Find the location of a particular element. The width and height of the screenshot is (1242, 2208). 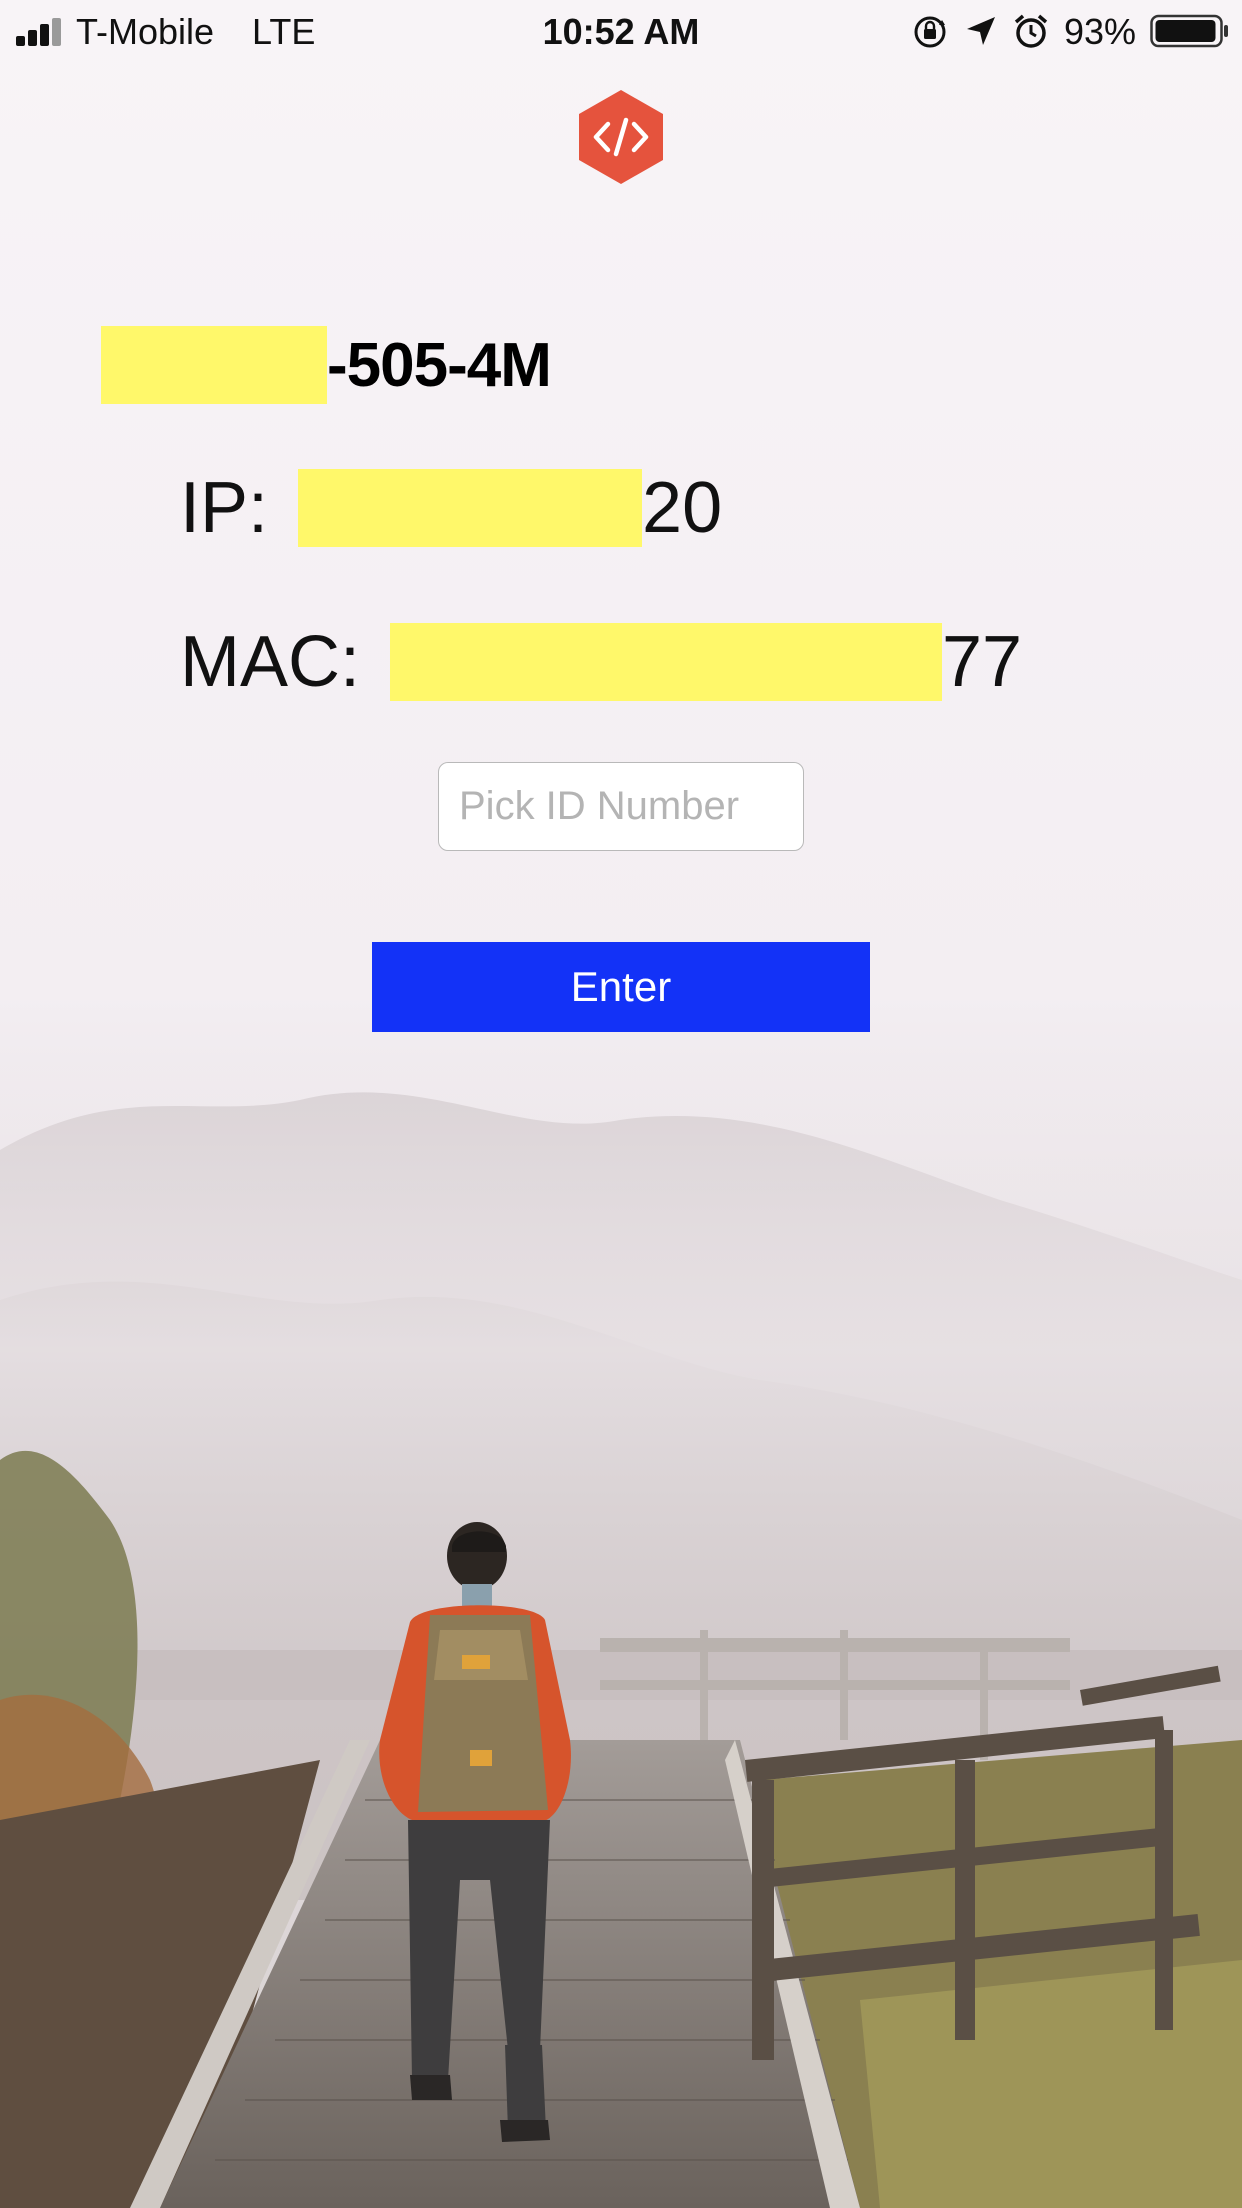

mac-redaction is located at coordinates (666, 662).